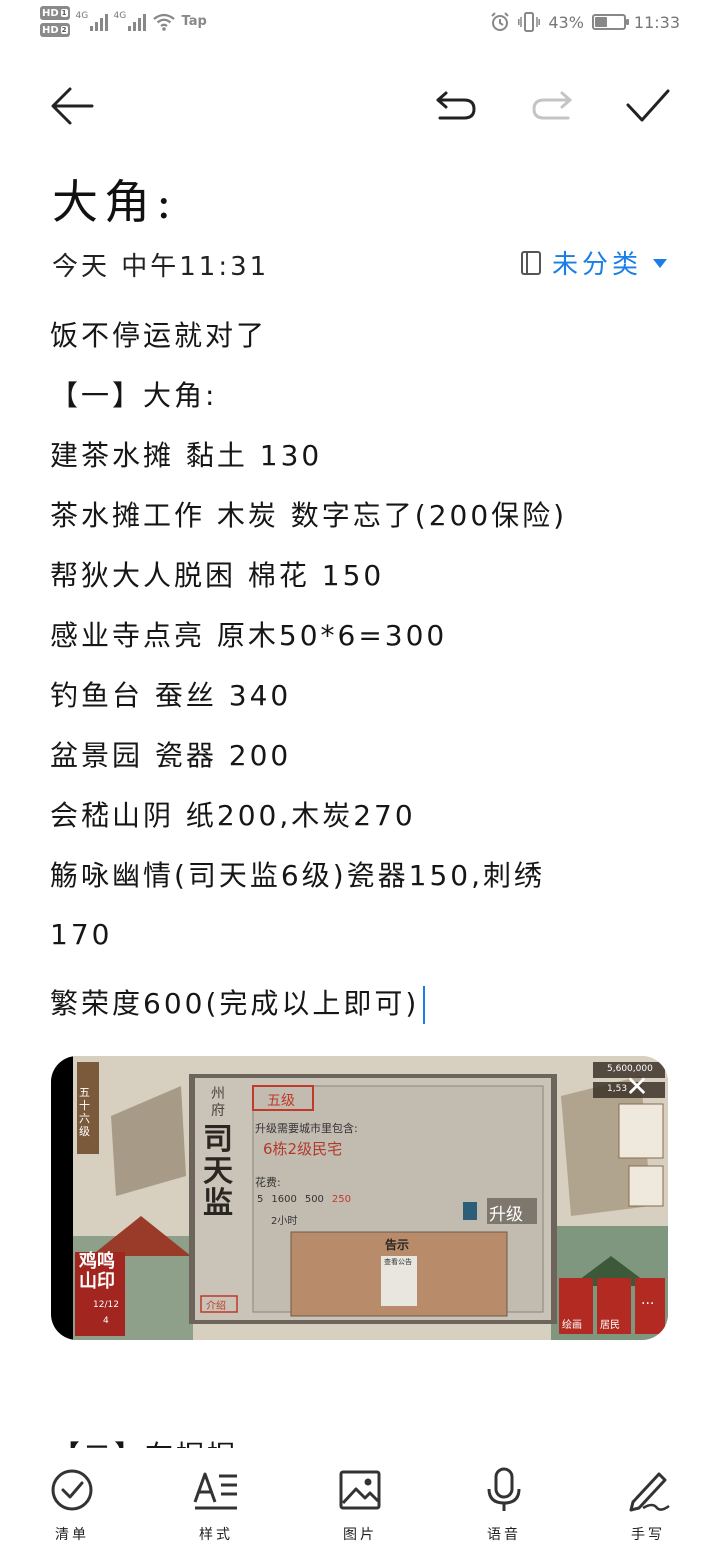 The height and width of the screenshot is (1560, 720). What do you see at coordinates (170, 754) in the screenshot?
I see `note-line: 盆景园 瓷器 200` at bounding box center [170, 754].